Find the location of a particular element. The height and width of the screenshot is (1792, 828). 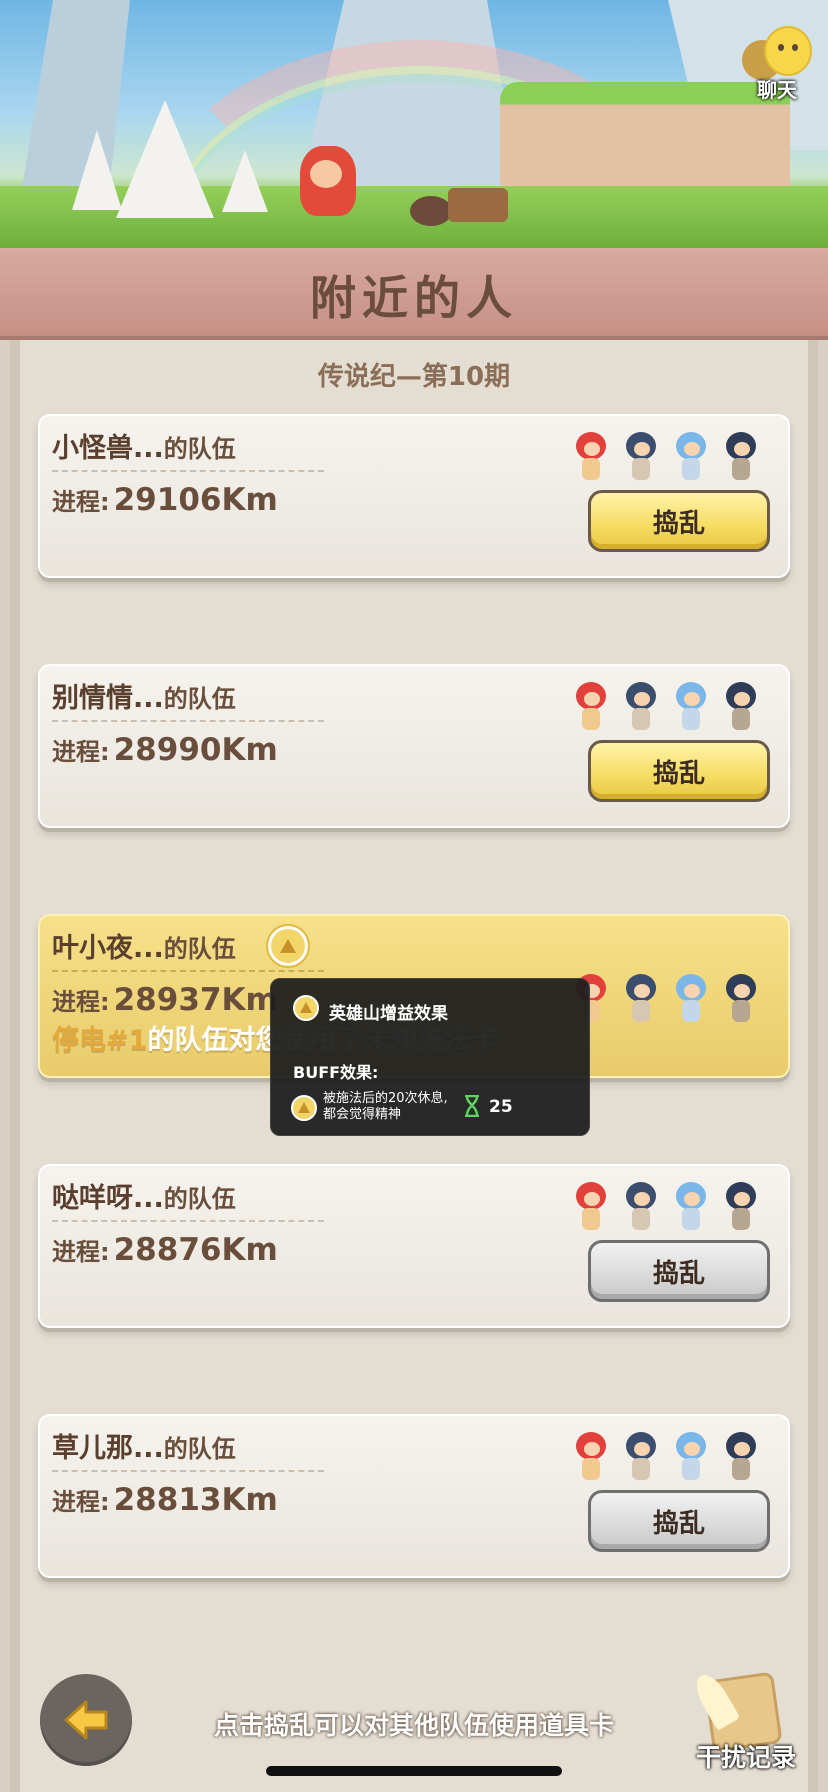

team-name: 小怪兽...的队伍 is located at coordinates (144, 448).